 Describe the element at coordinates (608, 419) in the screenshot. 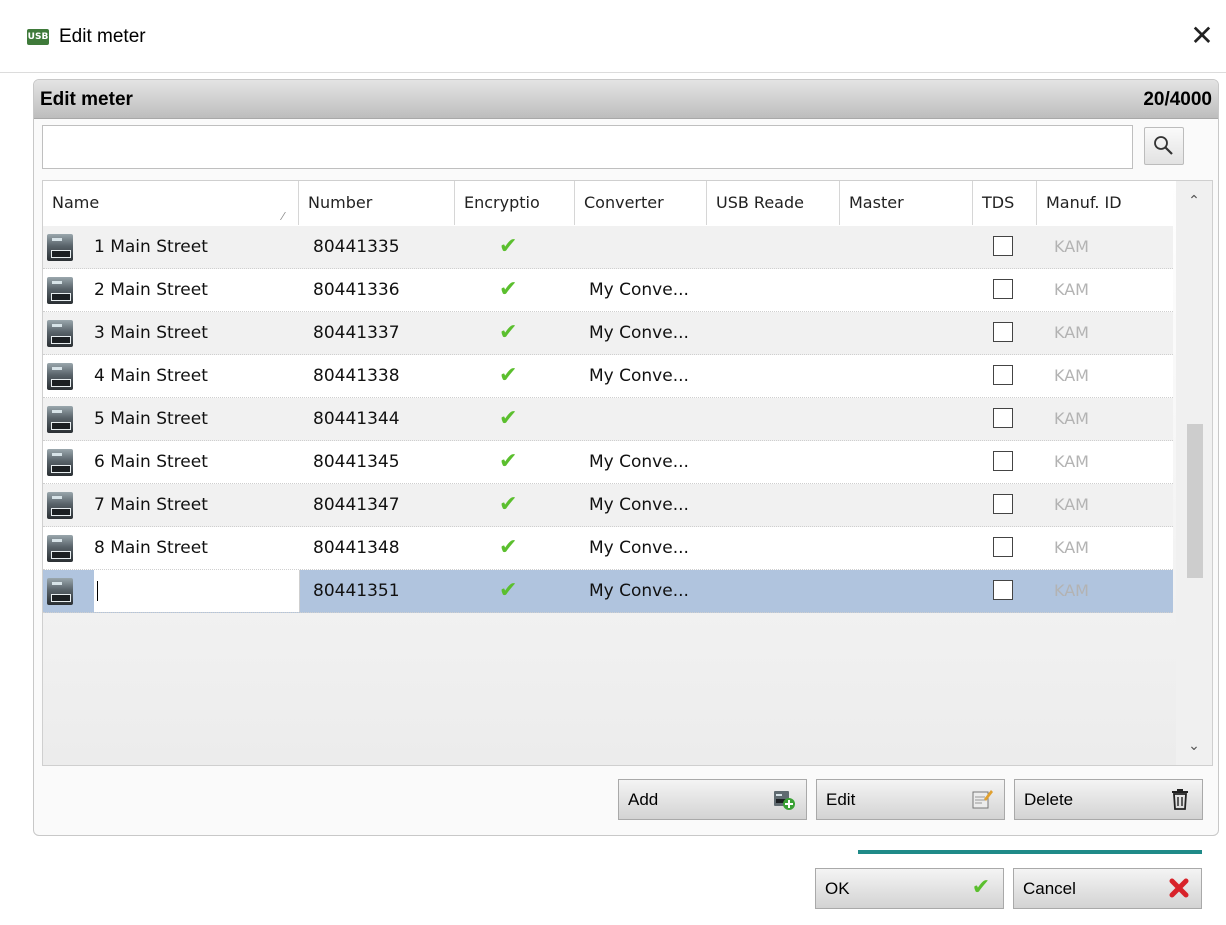

I see `table-row: 5 Main Street 80441344 ✔ KAM` at that location.